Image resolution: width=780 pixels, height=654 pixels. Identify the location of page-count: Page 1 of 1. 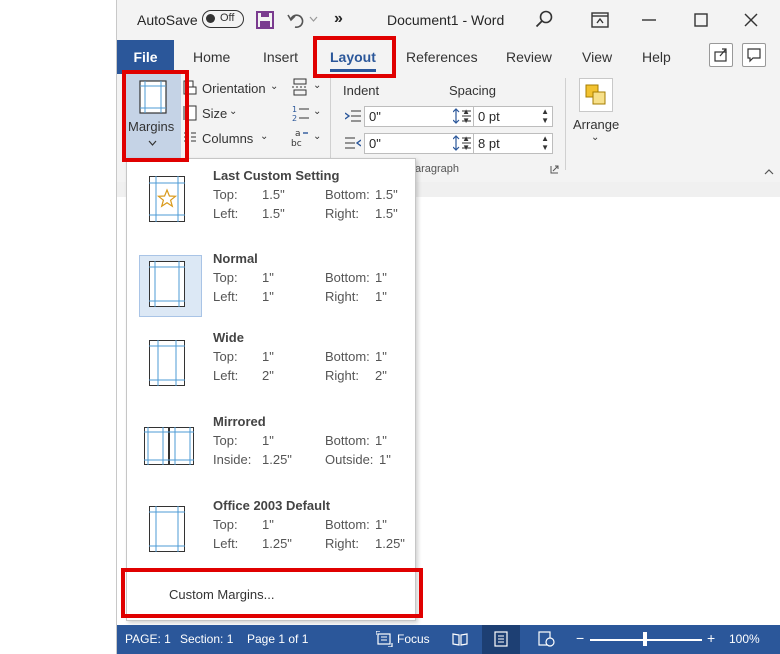
(277, 639).